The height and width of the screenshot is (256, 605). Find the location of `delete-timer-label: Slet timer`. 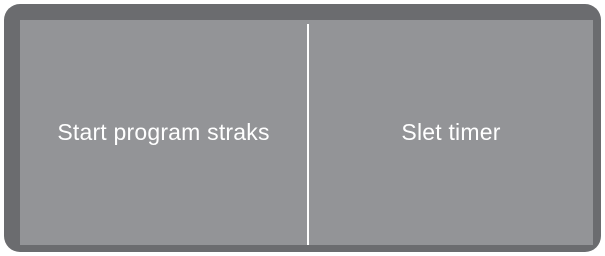

delete-timer-label: Slet timer is located at coordinates (451, 132).